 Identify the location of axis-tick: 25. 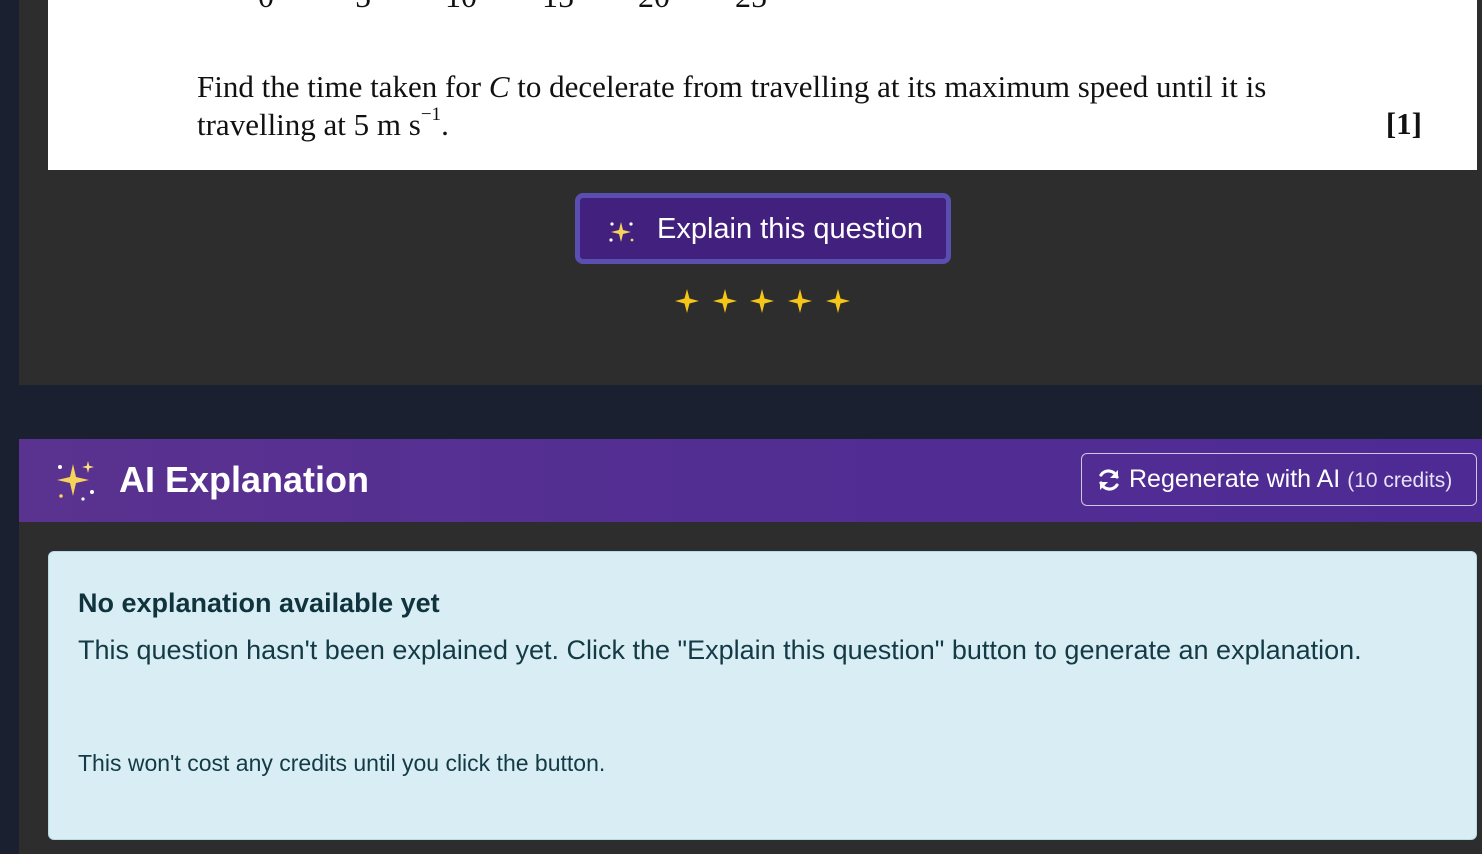
(751, 7).